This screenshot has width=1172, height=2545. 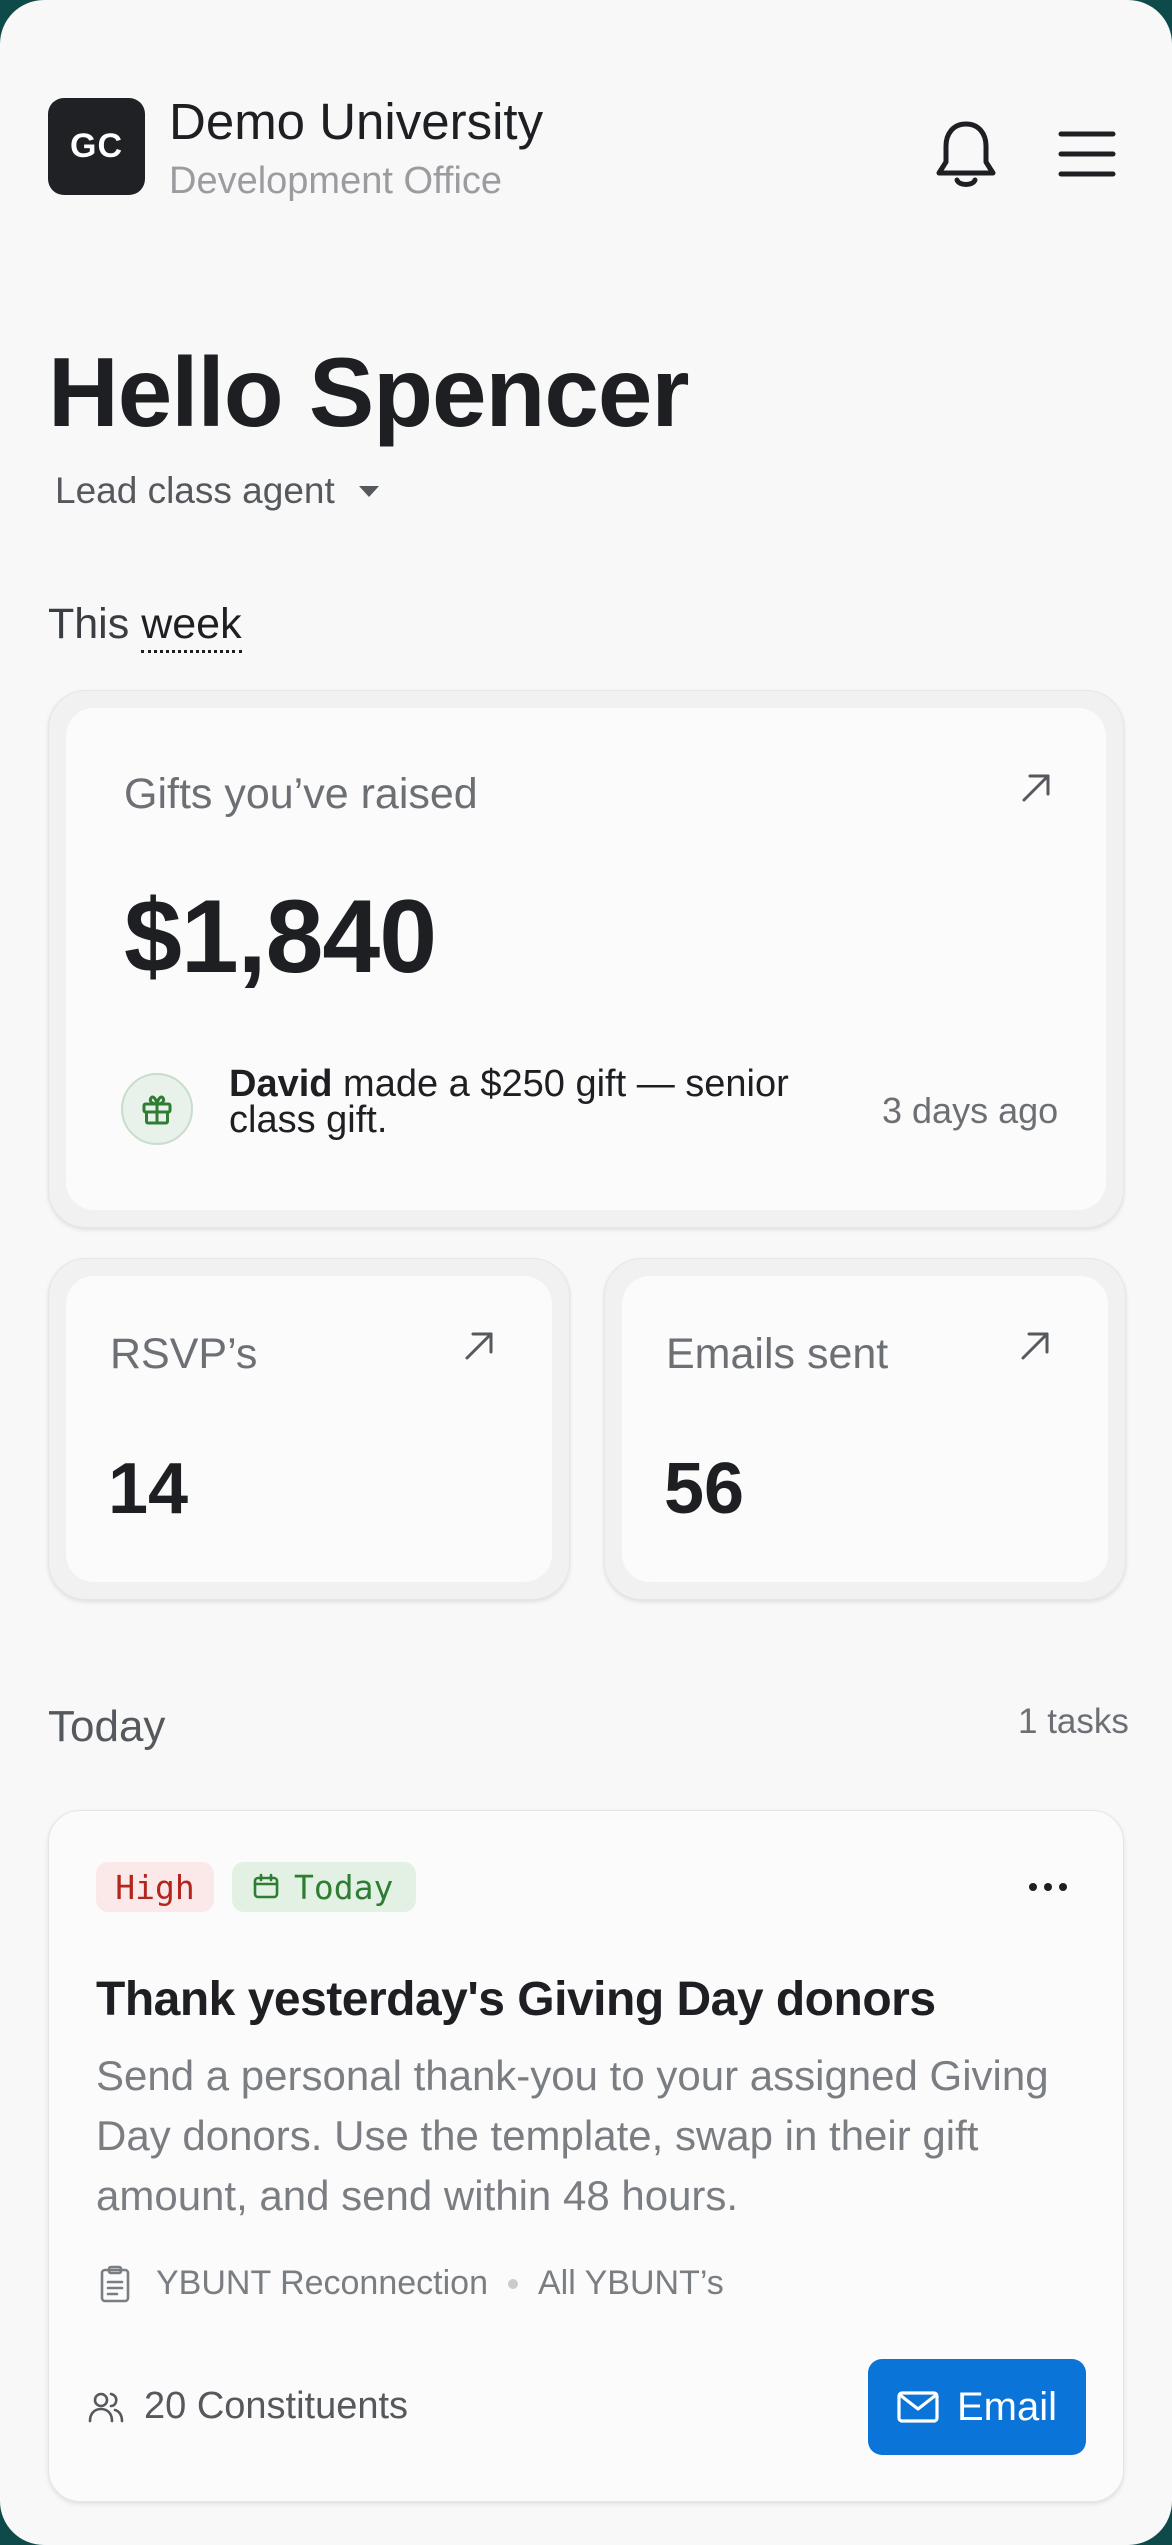 What do you see at coordinates (155, 1887) in the screenshot?
I see `priority-badge: High` at bounding box center [155, 1887].